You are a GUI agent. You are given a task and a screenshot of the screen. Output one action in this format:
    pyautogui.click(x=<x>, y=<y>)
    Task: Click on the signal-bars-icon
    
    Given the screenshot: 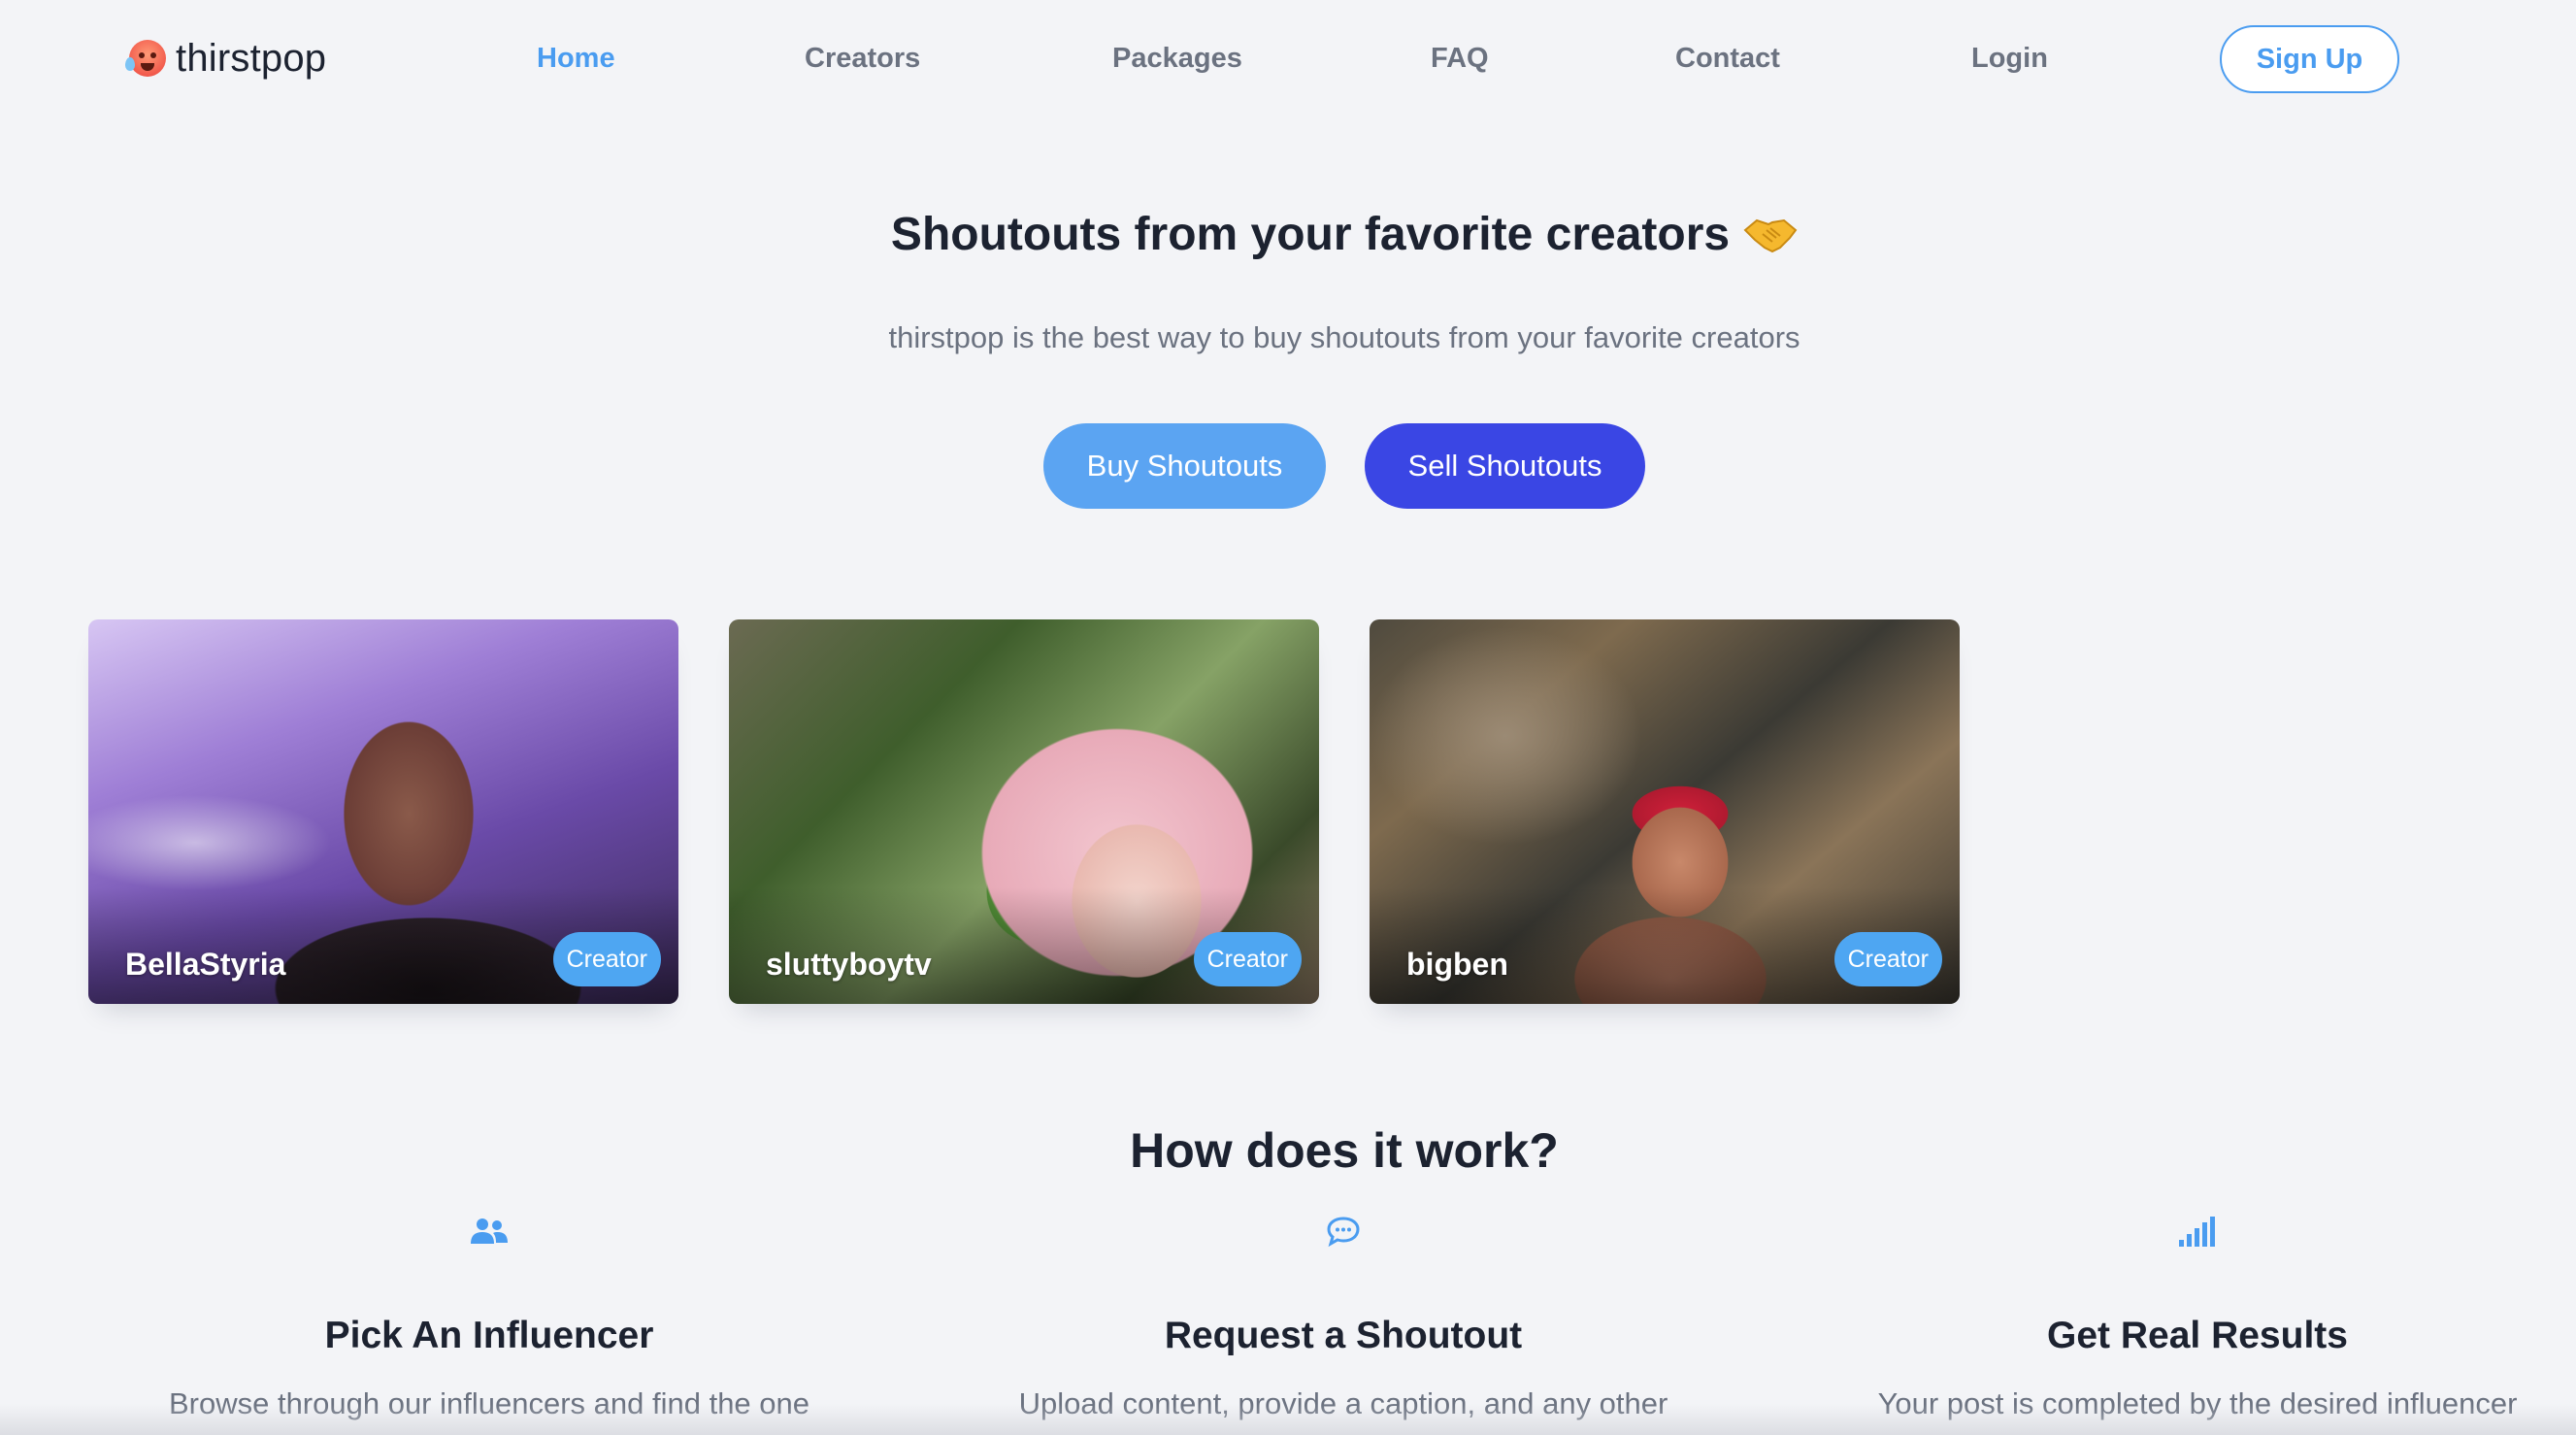 What is the action you would take?
    pyautogui.click(x=2197, y=1232)
    